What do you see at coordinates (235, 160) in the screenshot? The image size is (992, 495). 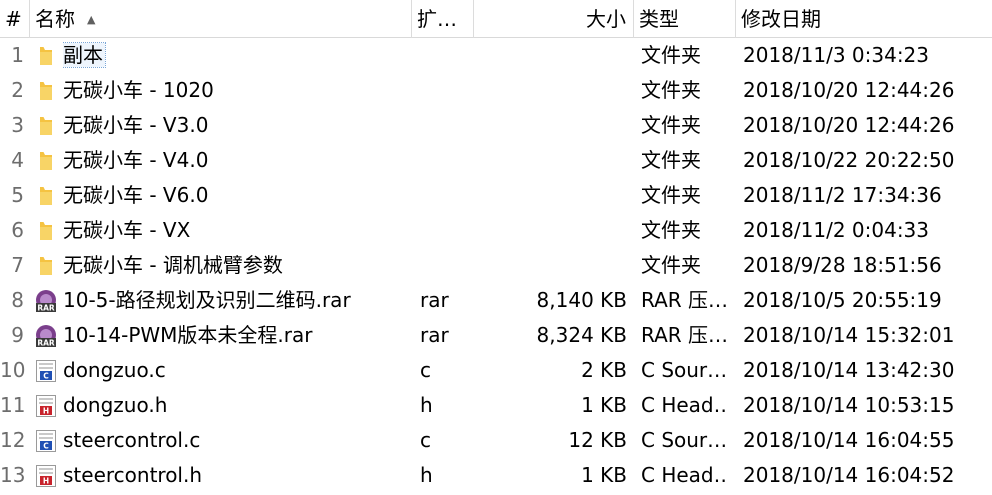 I see `file-name: 无碳小车 - V4.0` at bounding box center [235, 160].